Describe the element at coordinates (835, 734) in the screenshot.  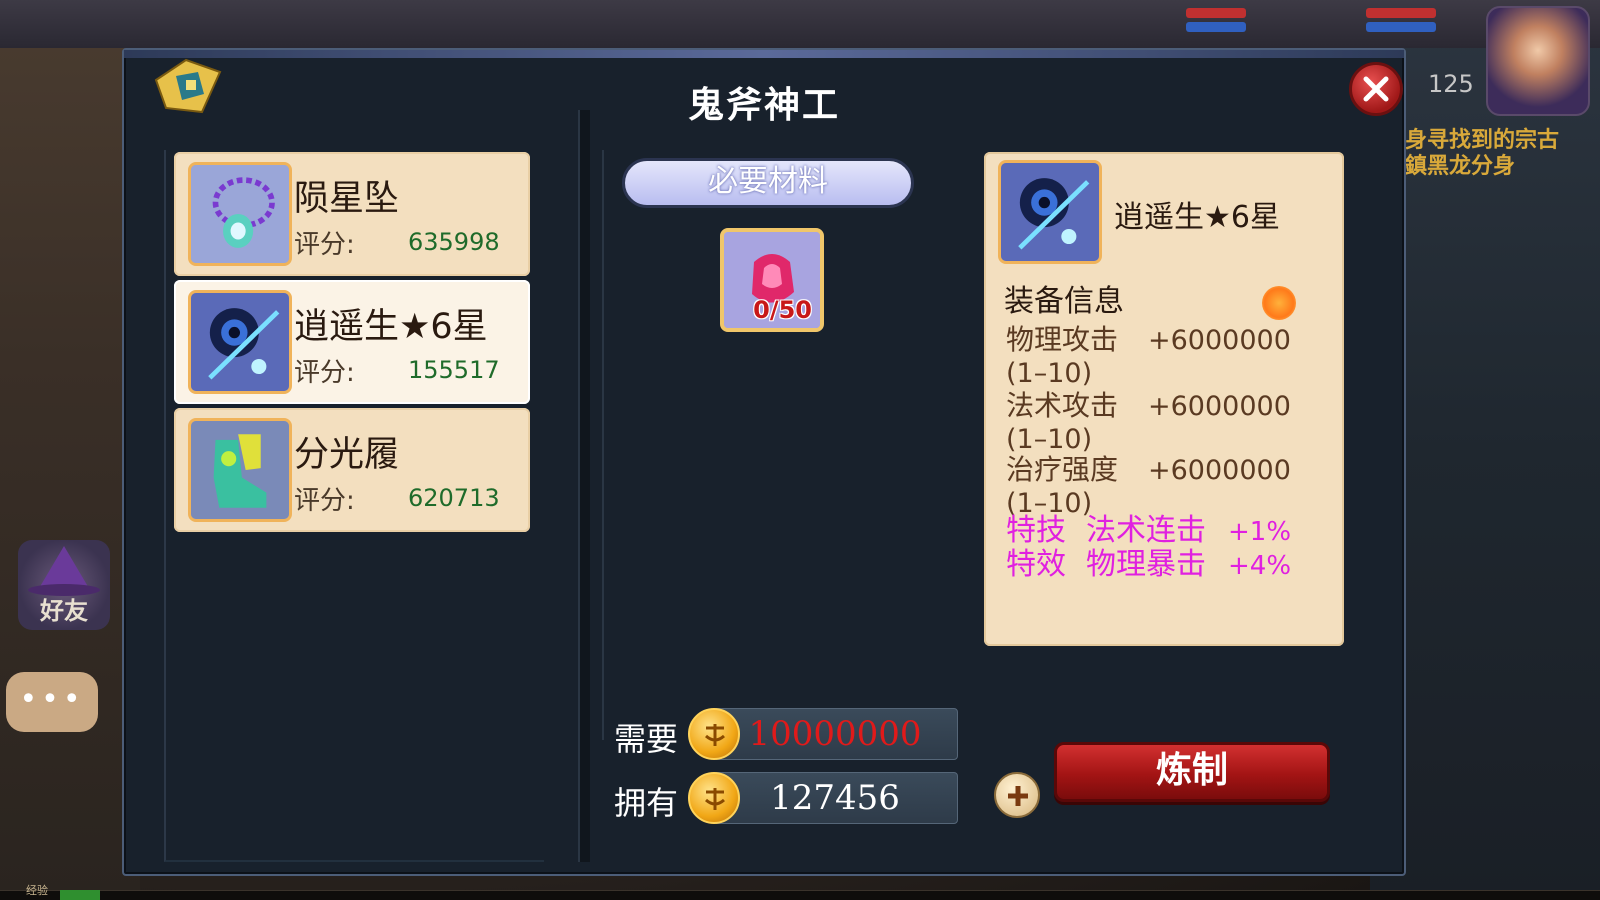
I see `need-amount: 10000000` at that location.